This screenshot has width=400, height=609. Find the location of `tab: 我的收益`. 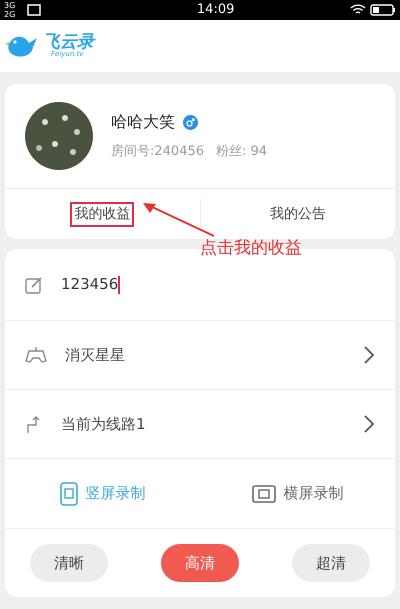

tab: 我的收益 is located at coordinates (102, 214).